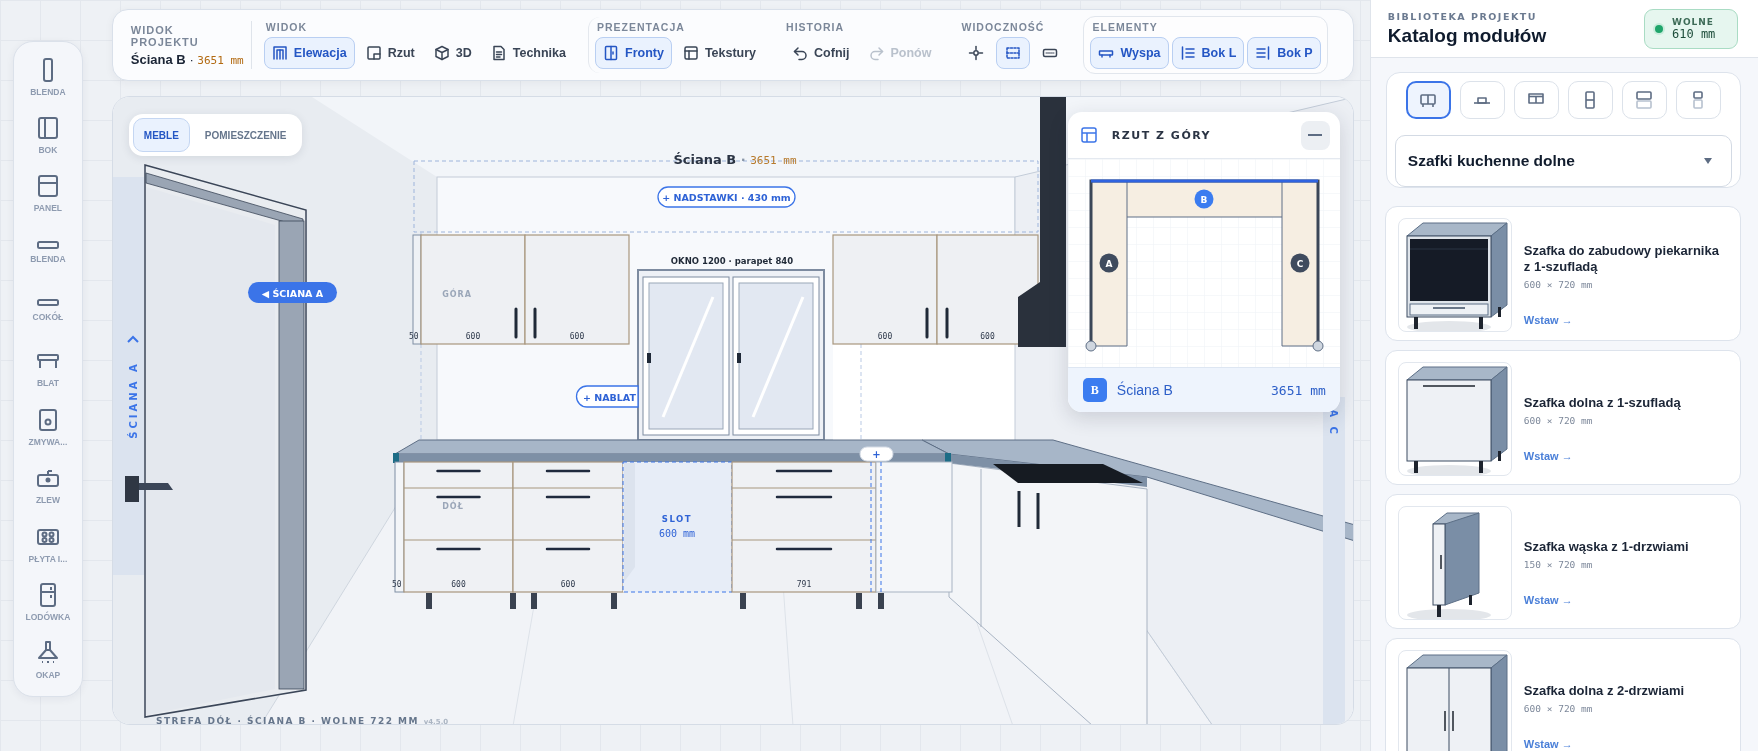  I want to click on left-side-button: Bok L, so click(1208, 53).